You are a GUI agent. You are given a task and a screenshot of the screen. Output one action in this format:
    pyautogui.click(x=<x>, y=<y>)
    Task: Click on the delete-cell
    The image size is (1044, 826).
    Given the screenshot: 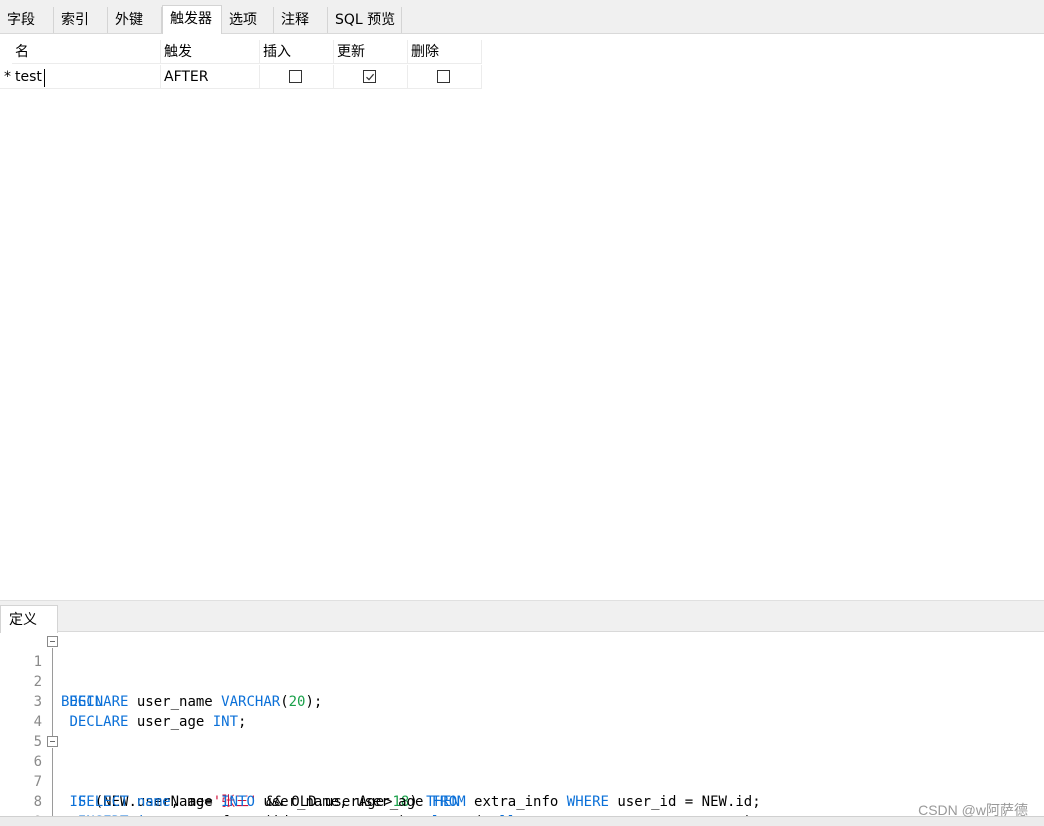 What is the action you would take?
    pyautogui.click(x=445, y=77)
    